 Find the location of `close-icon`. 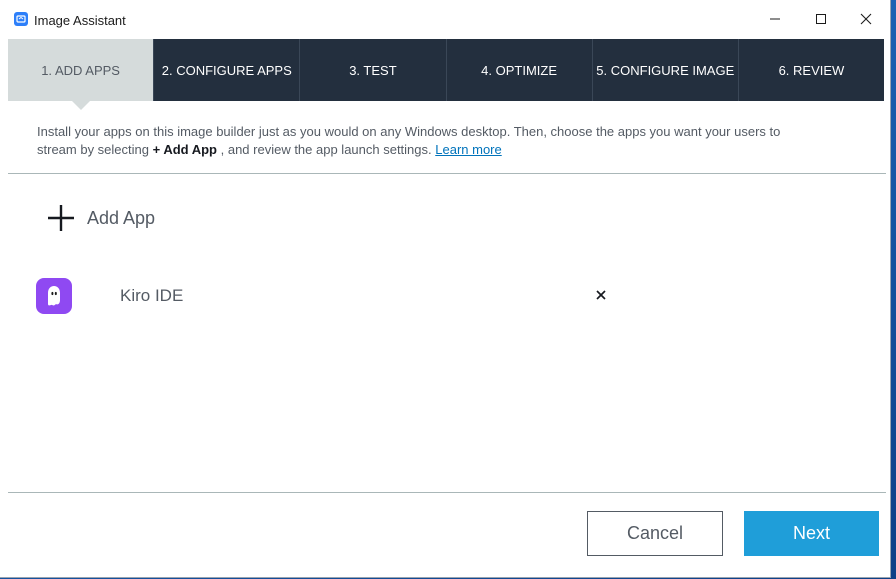

close-icon is located at coordinates (866, 19).